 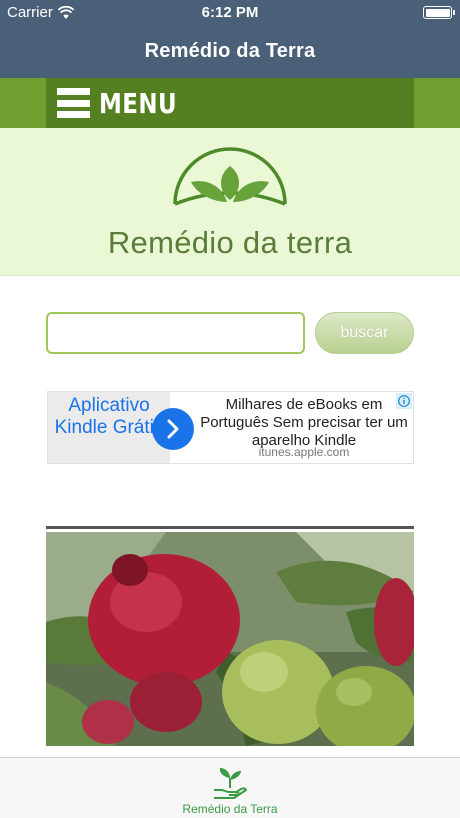 I want to click on hamburger-icon, so click(x=73, y=103).